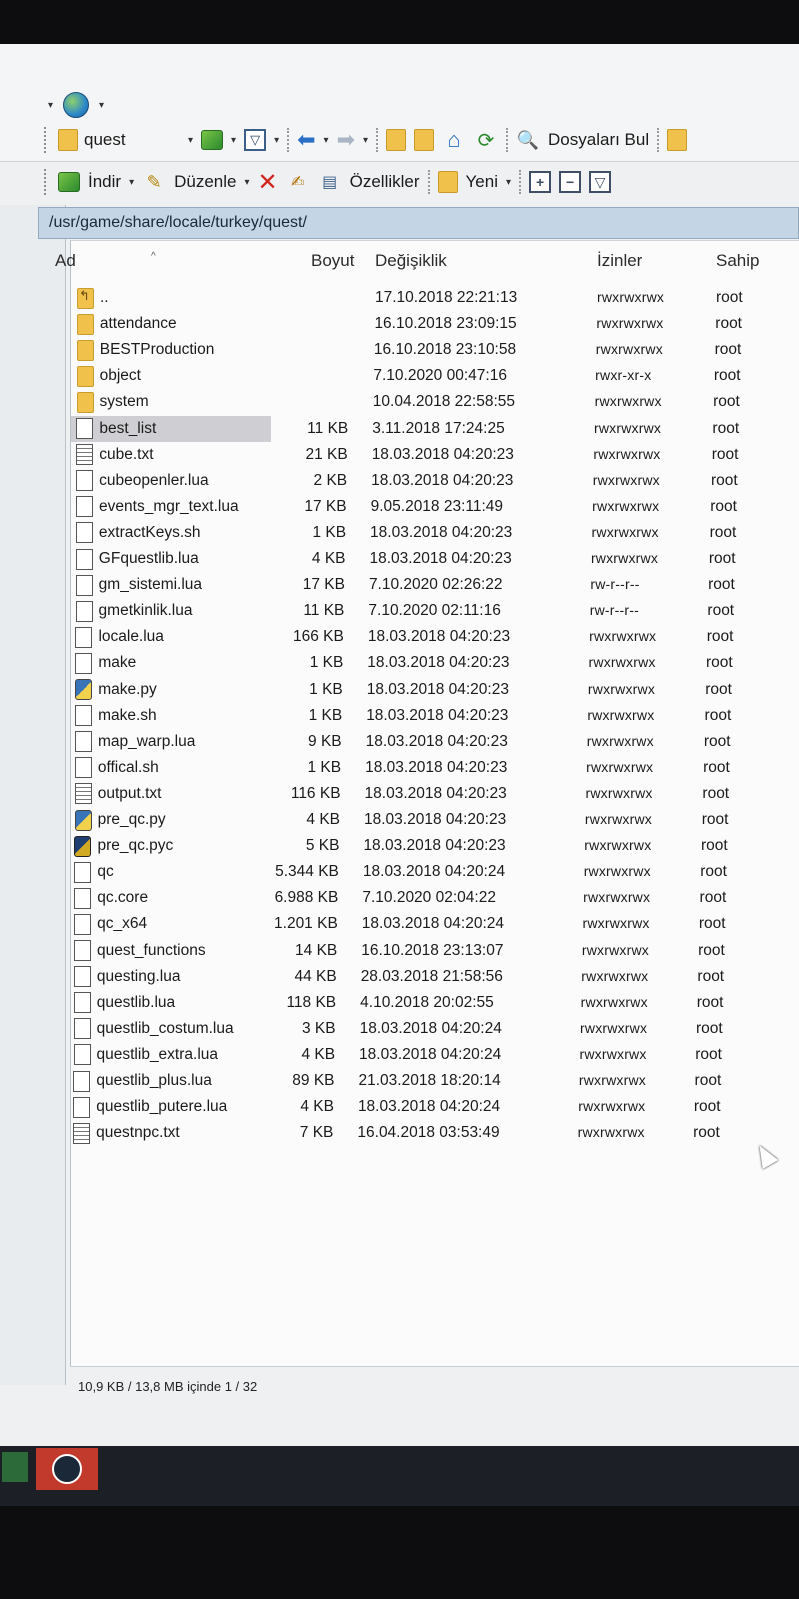 This screenshot has width=799, height=1599. I want to click on file-name-cell: gmetkinlik.lua, so click(171, 611).